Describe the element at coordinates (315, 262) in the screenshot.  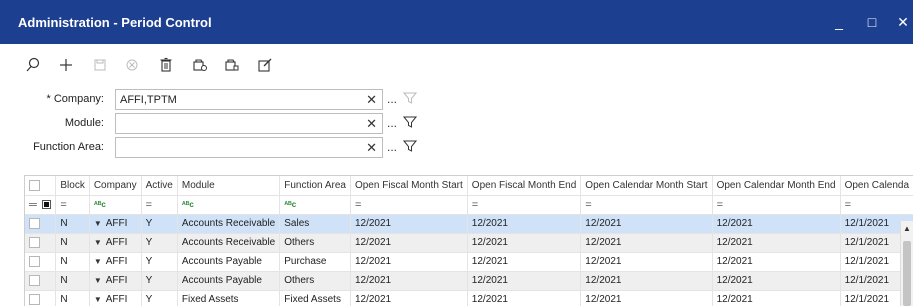
I see `function-area-cell: Purchase` at that location.